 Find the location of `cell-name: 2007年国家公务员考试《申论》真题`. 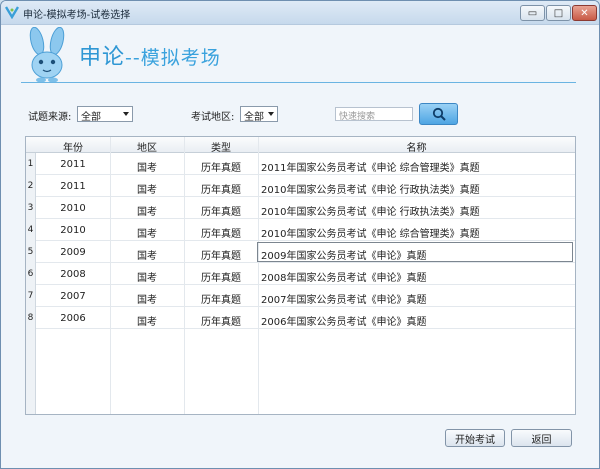

cell-name: 2007年国家公务员考试《申论》真题 is located at coordinates (344, 300).